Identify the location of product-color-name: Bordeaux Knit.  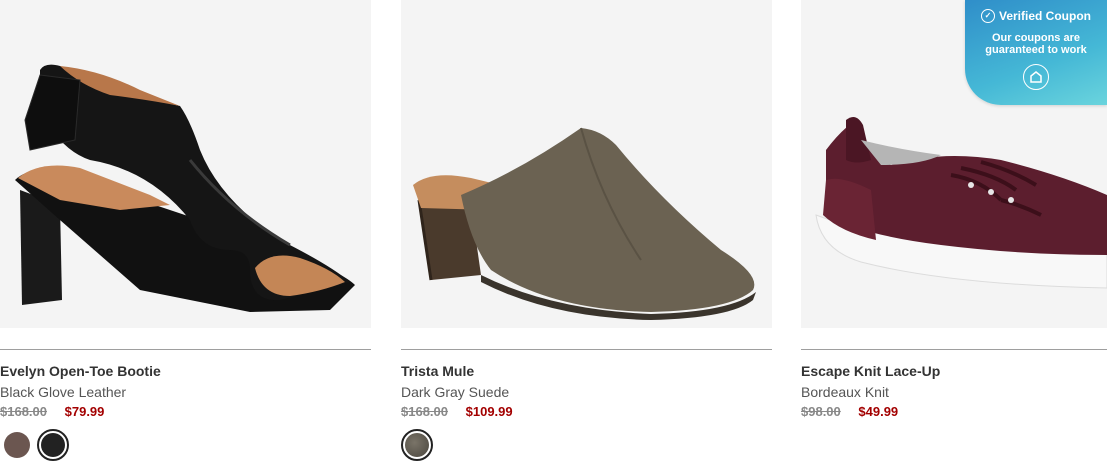
(845, 392).